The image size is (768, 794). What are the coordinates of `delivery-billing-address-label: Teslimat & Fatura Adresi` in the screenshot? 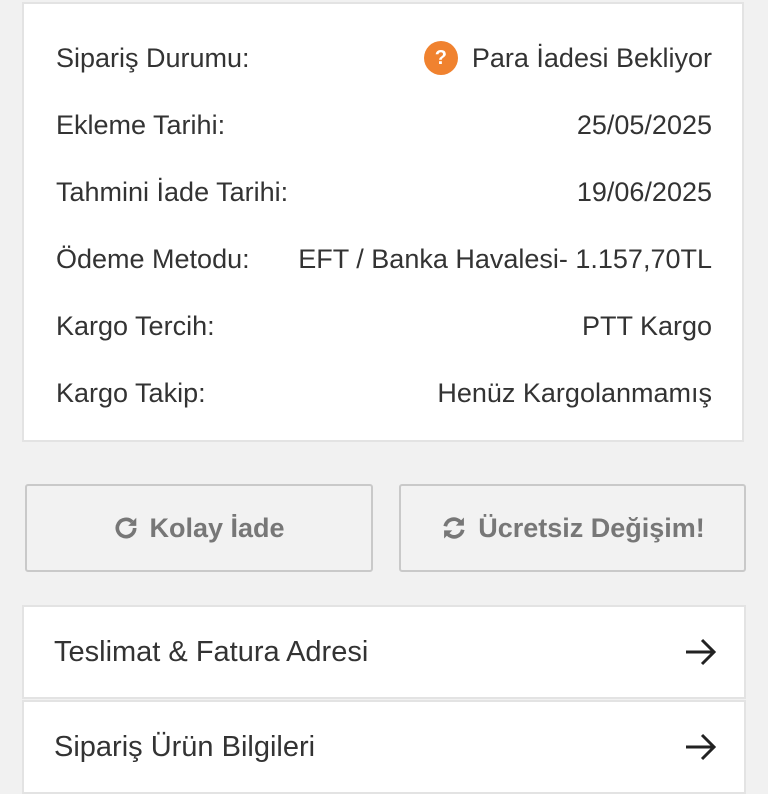 It's located at (211, 651).